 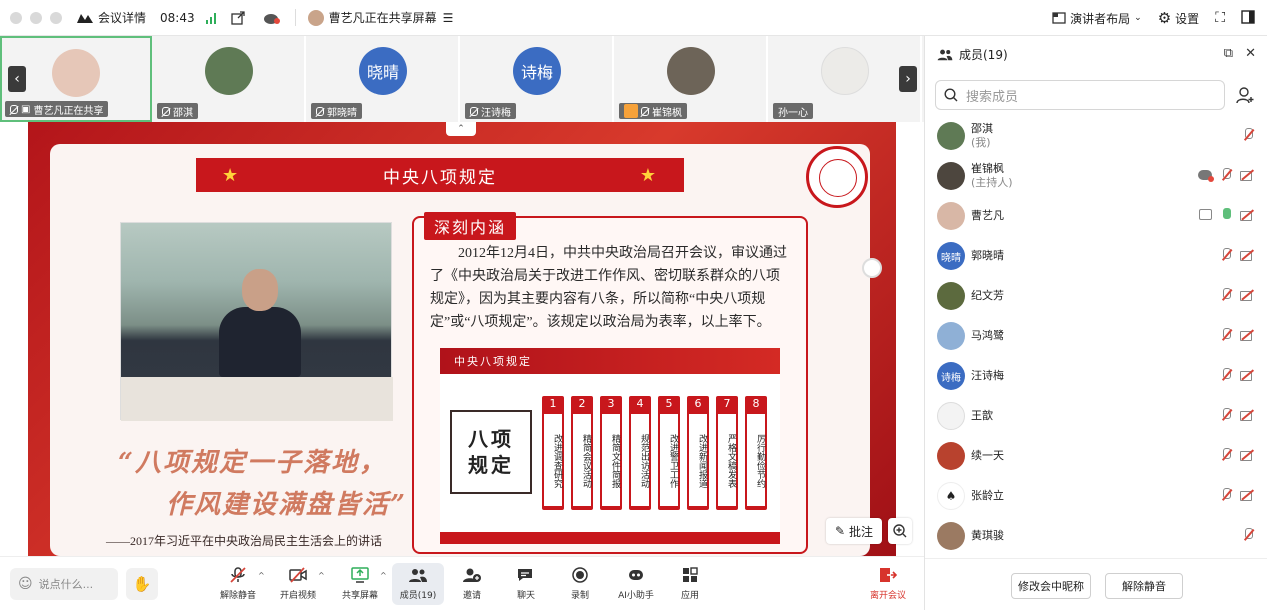 I want to click on add-user-icon, so click(x=472, y=575).